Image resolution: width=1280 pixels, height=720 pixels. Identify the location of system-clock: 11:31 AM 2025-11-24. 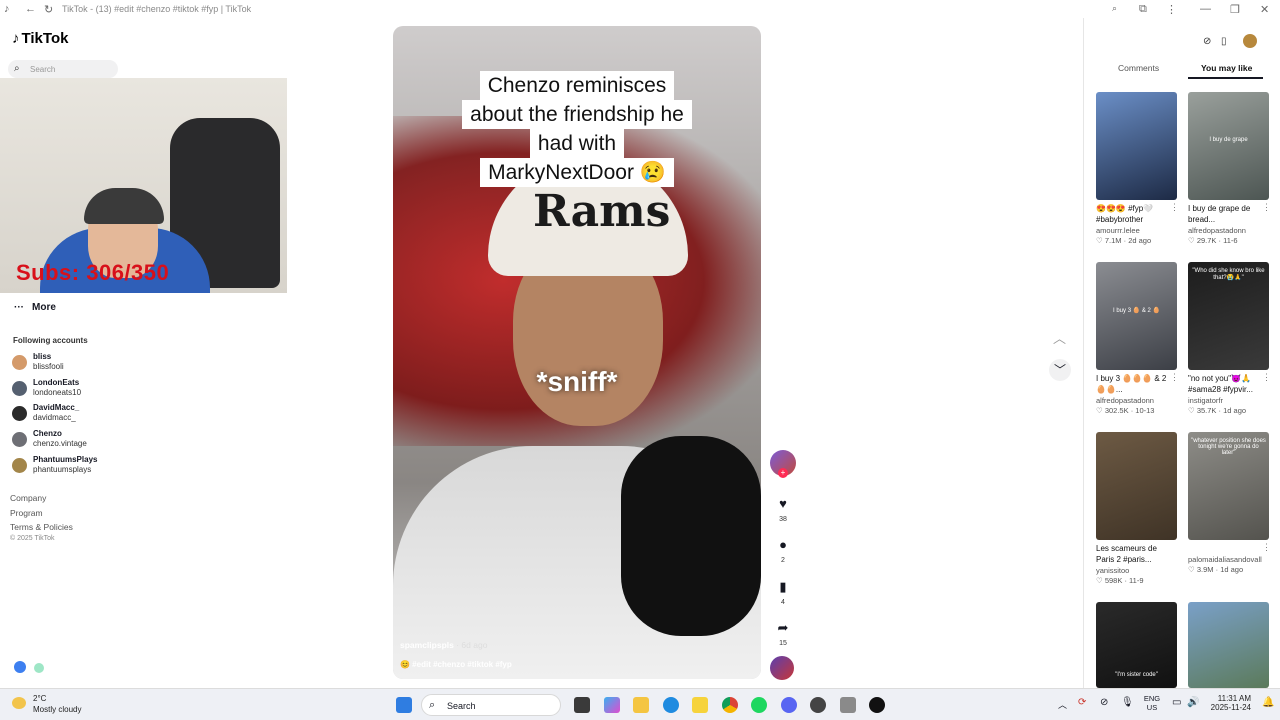
(1227, 703).